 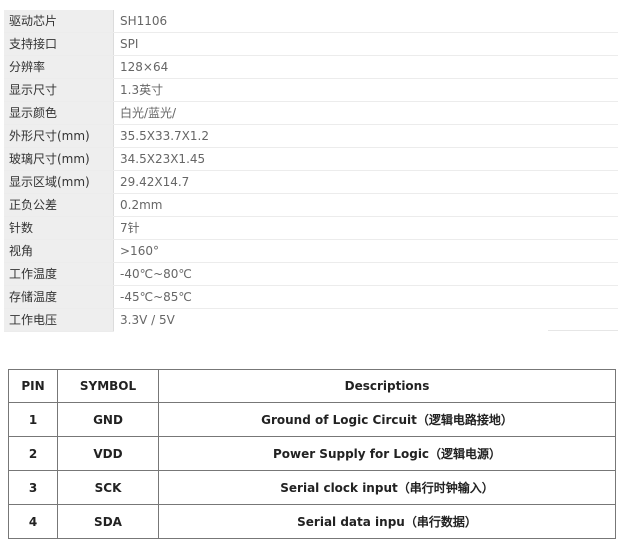 What do you see at coordinates (365, 251) in the screenshot?
I see `spec-value: >160°` at bounding box center [365, 251].